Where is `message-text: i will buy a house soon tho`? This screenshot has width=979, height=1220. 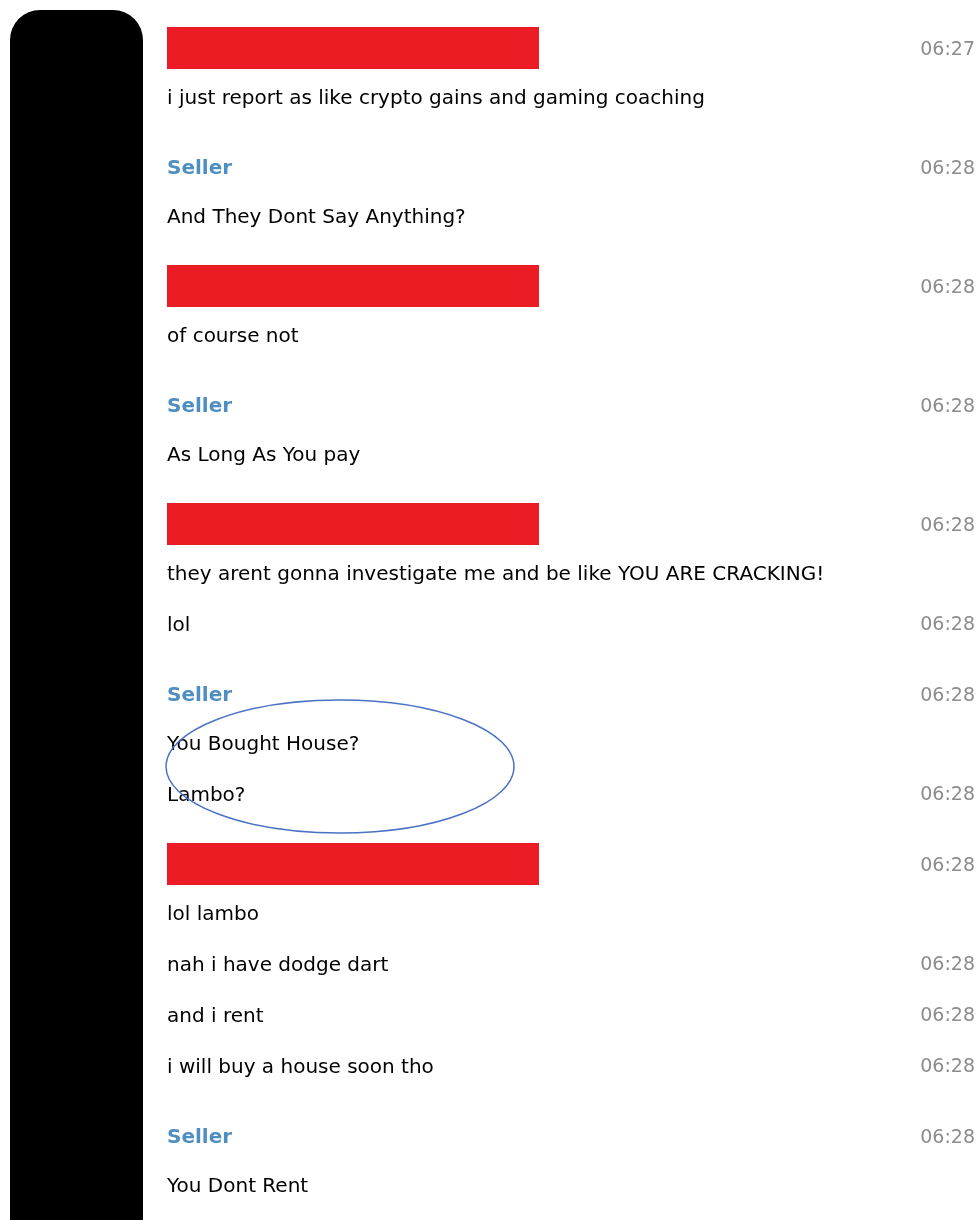
message-text: i will buy a house soon tho is located at coordinates (300, 1066).